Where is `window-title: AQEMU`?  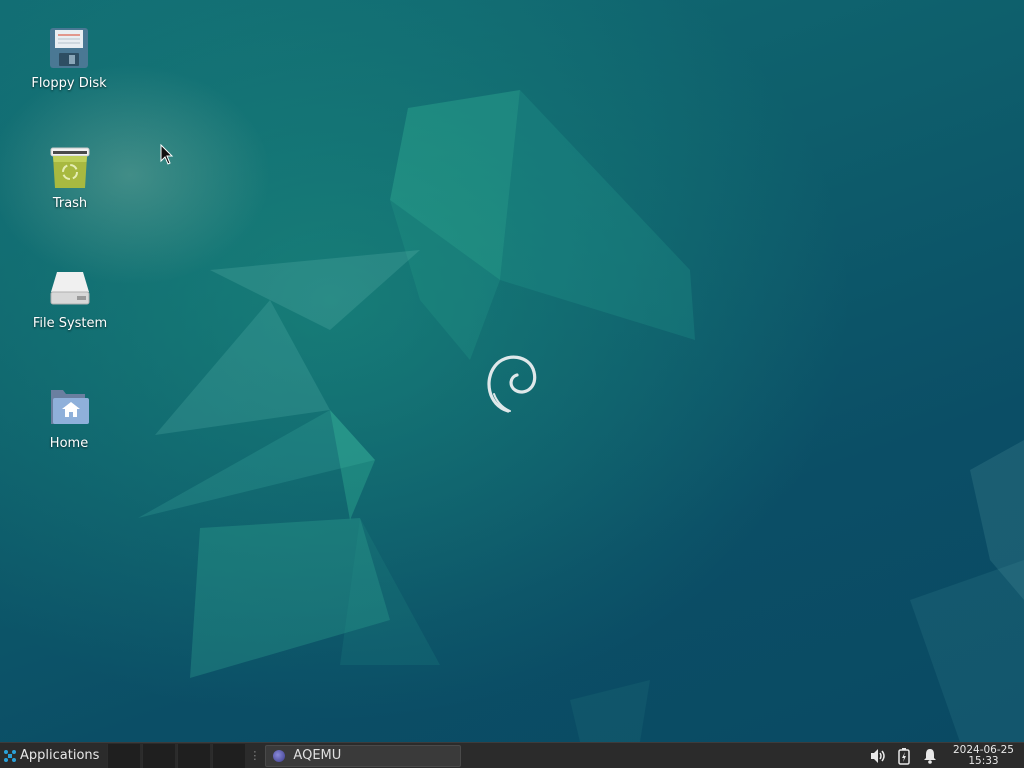 window-title: AQEMU is located at coordinates (317, 755).